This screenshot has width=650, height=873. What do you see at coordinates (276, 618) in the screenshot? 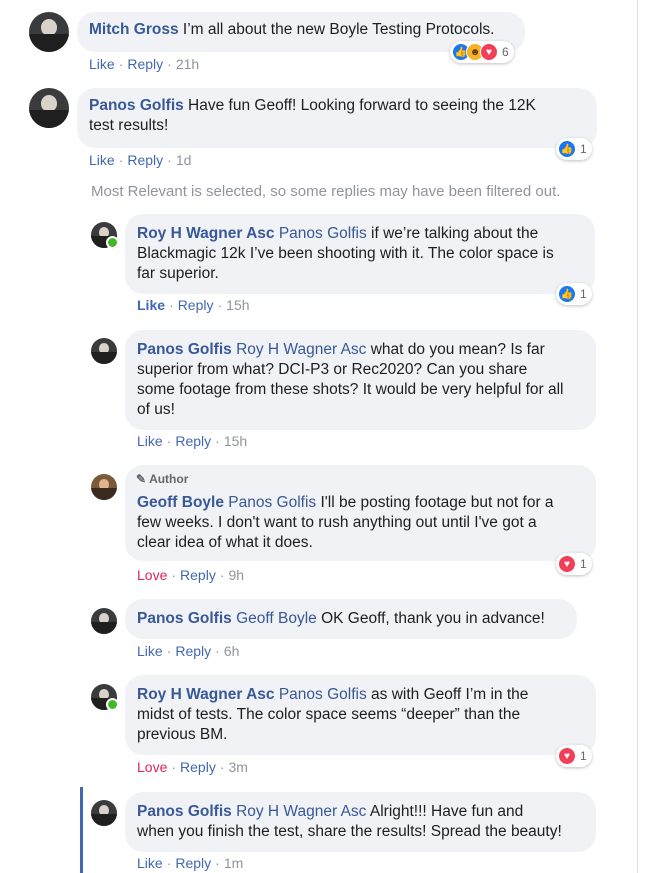
I see `mention-tag: Geoff Boyle` at bounding box center [276, 618].